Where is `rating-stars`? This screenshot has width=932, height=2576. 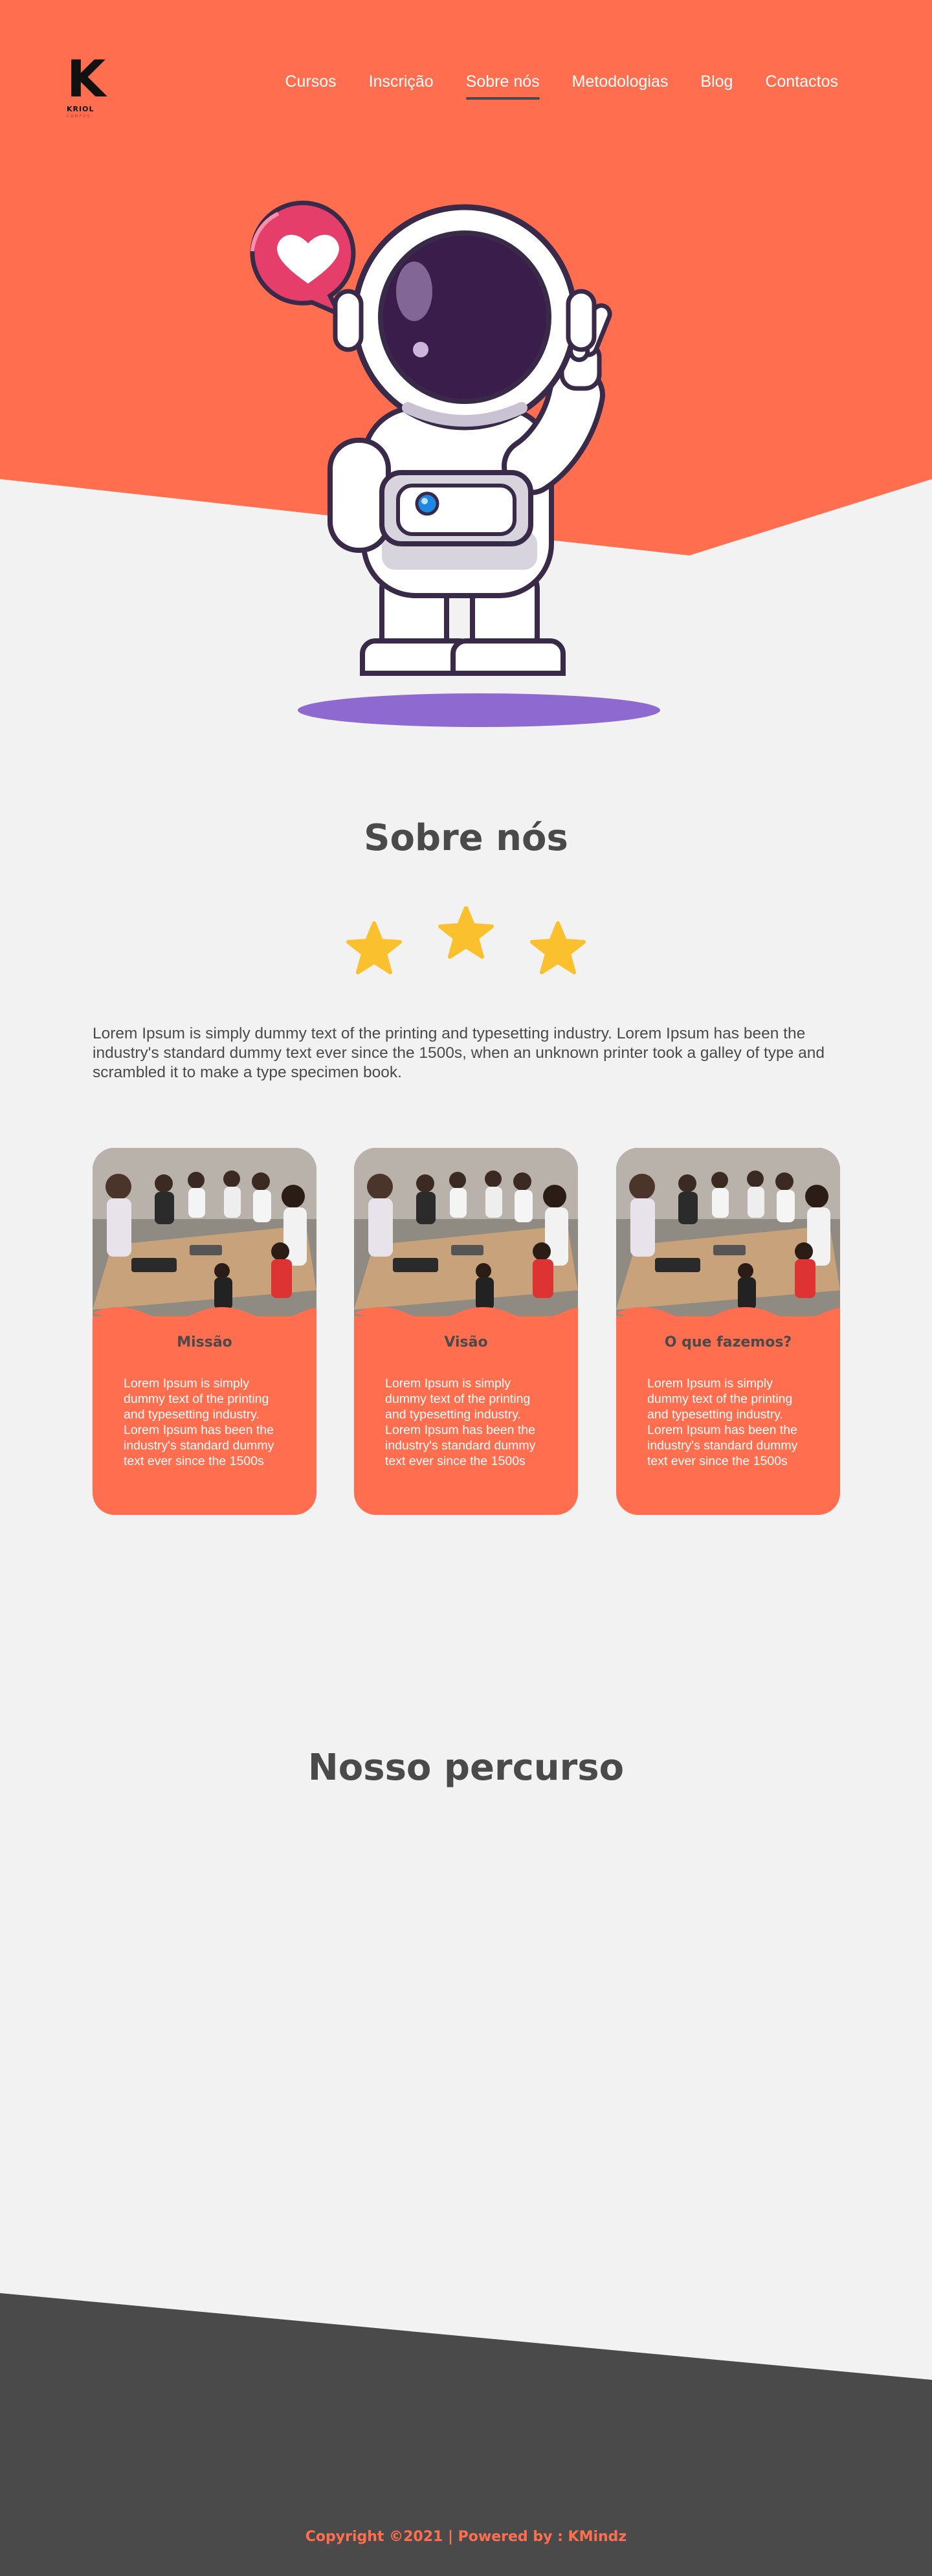 rating-stars is located at coordinates (466, 940).